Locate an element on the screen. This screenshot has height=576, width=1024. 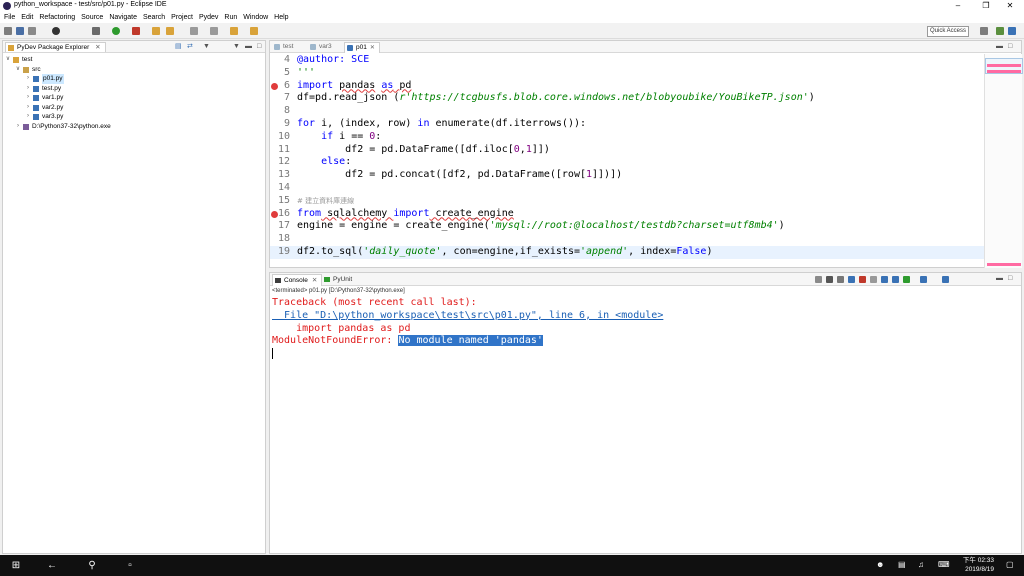
tree-item-interpreter: › D:\Python37-32\python.exe is located at coordinates (134, 127).